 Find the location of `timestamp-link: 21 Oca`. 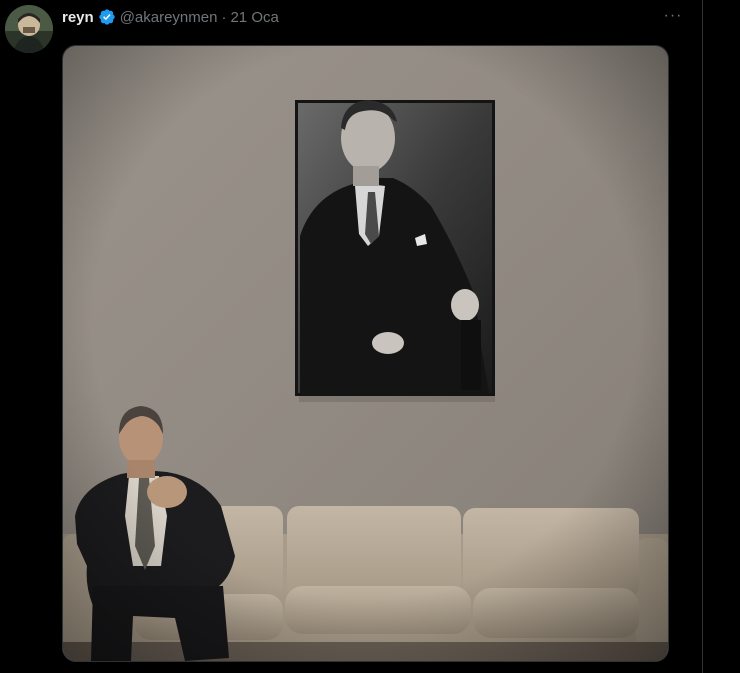

timestamp-link: 21 Oca is located at coordinates (254, 17).